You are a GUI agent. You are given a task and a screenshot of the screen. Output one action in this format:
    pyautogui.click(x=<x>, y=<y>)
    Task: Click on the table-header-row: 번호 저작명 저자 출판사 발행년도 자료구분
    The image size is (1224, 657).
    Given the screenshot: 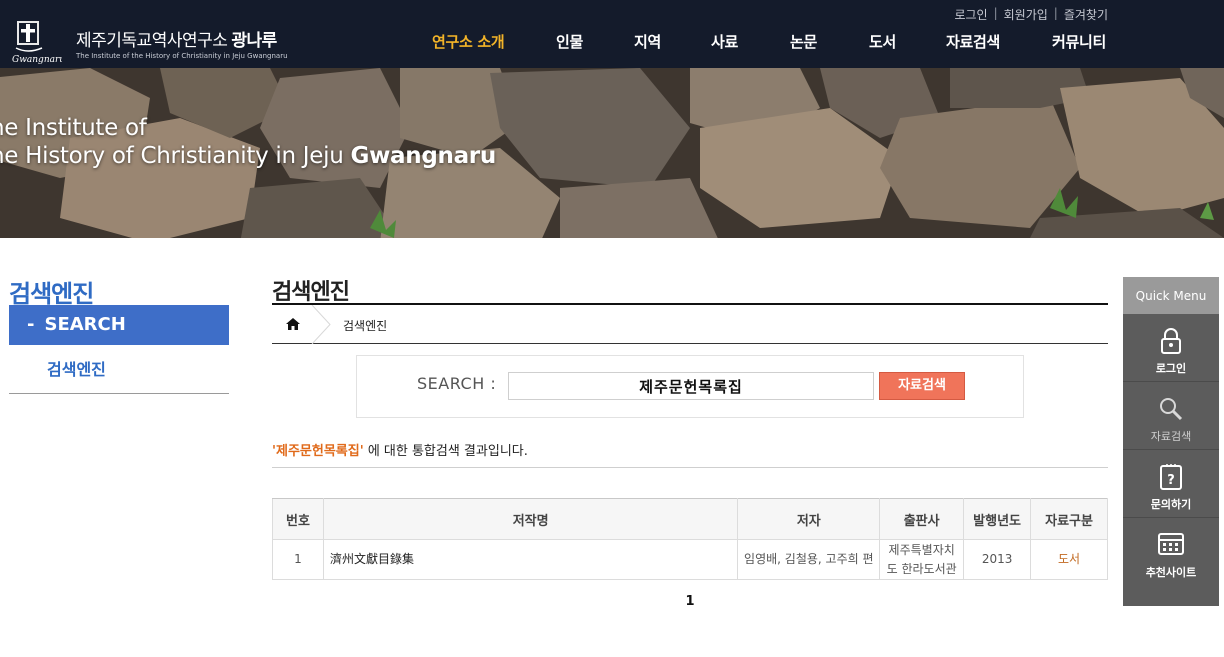 What is the action you would take?
    pyautogui.click(x=690, y=519)
    